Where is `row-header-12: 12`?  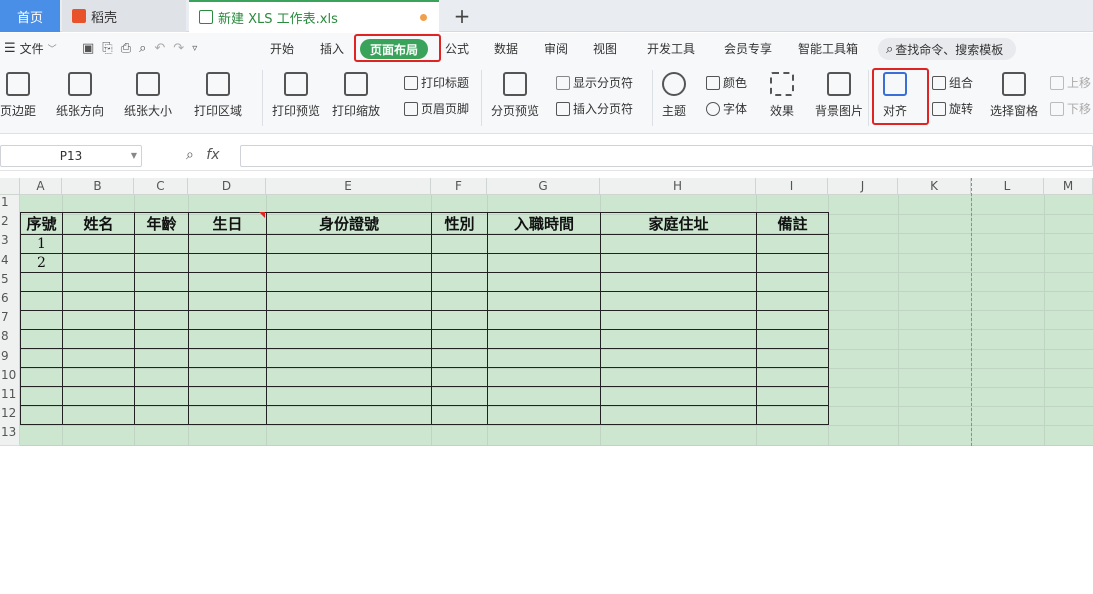
row-header-12: 12 is located at coordinates (10, 416).